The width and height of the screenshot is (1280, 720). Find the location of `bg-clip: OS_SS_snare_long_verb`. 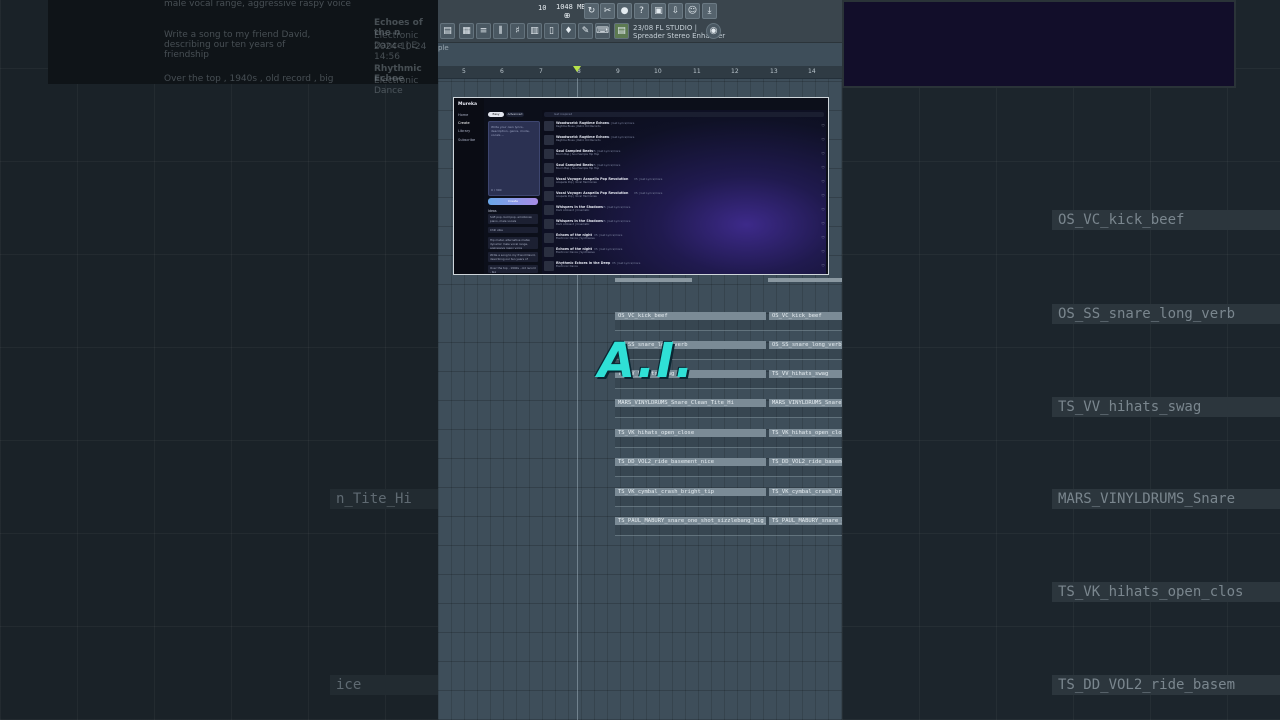

bg-clip: OS_SS_snare_long_verb is located at coordinates (1166, 314).